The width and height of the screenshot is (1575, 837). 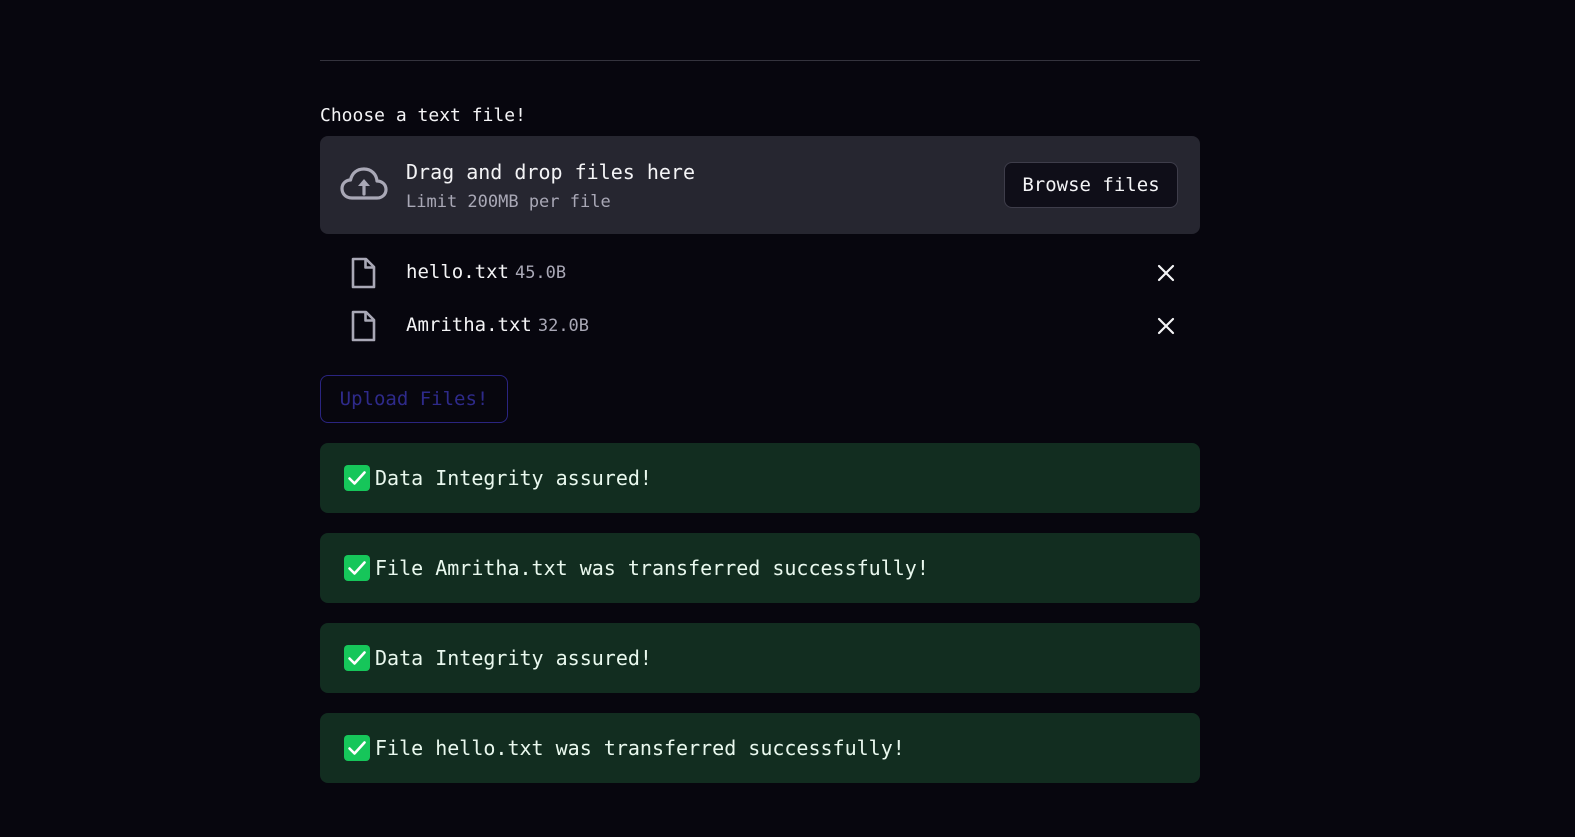 I want to click on dropzone-limit: Limit 200MB per file, so click(x=508, y=202).